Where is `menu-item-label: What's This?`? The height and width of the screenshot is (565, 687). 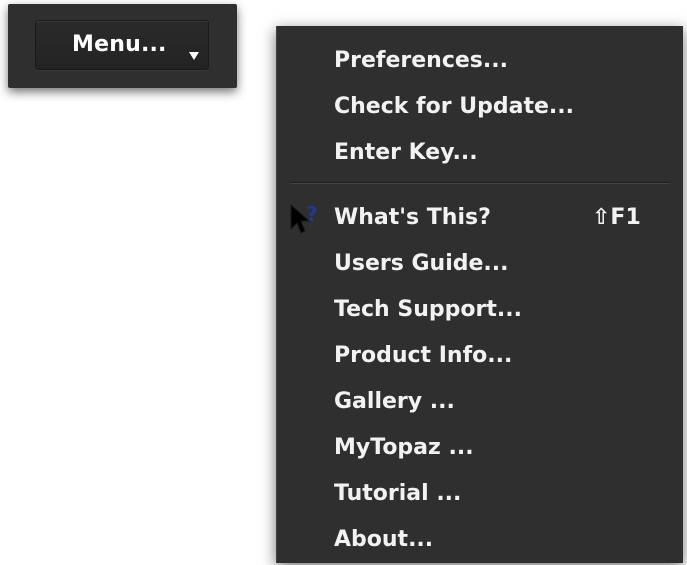
menu-item-label: What's This? is located at coordinates (412, 217).